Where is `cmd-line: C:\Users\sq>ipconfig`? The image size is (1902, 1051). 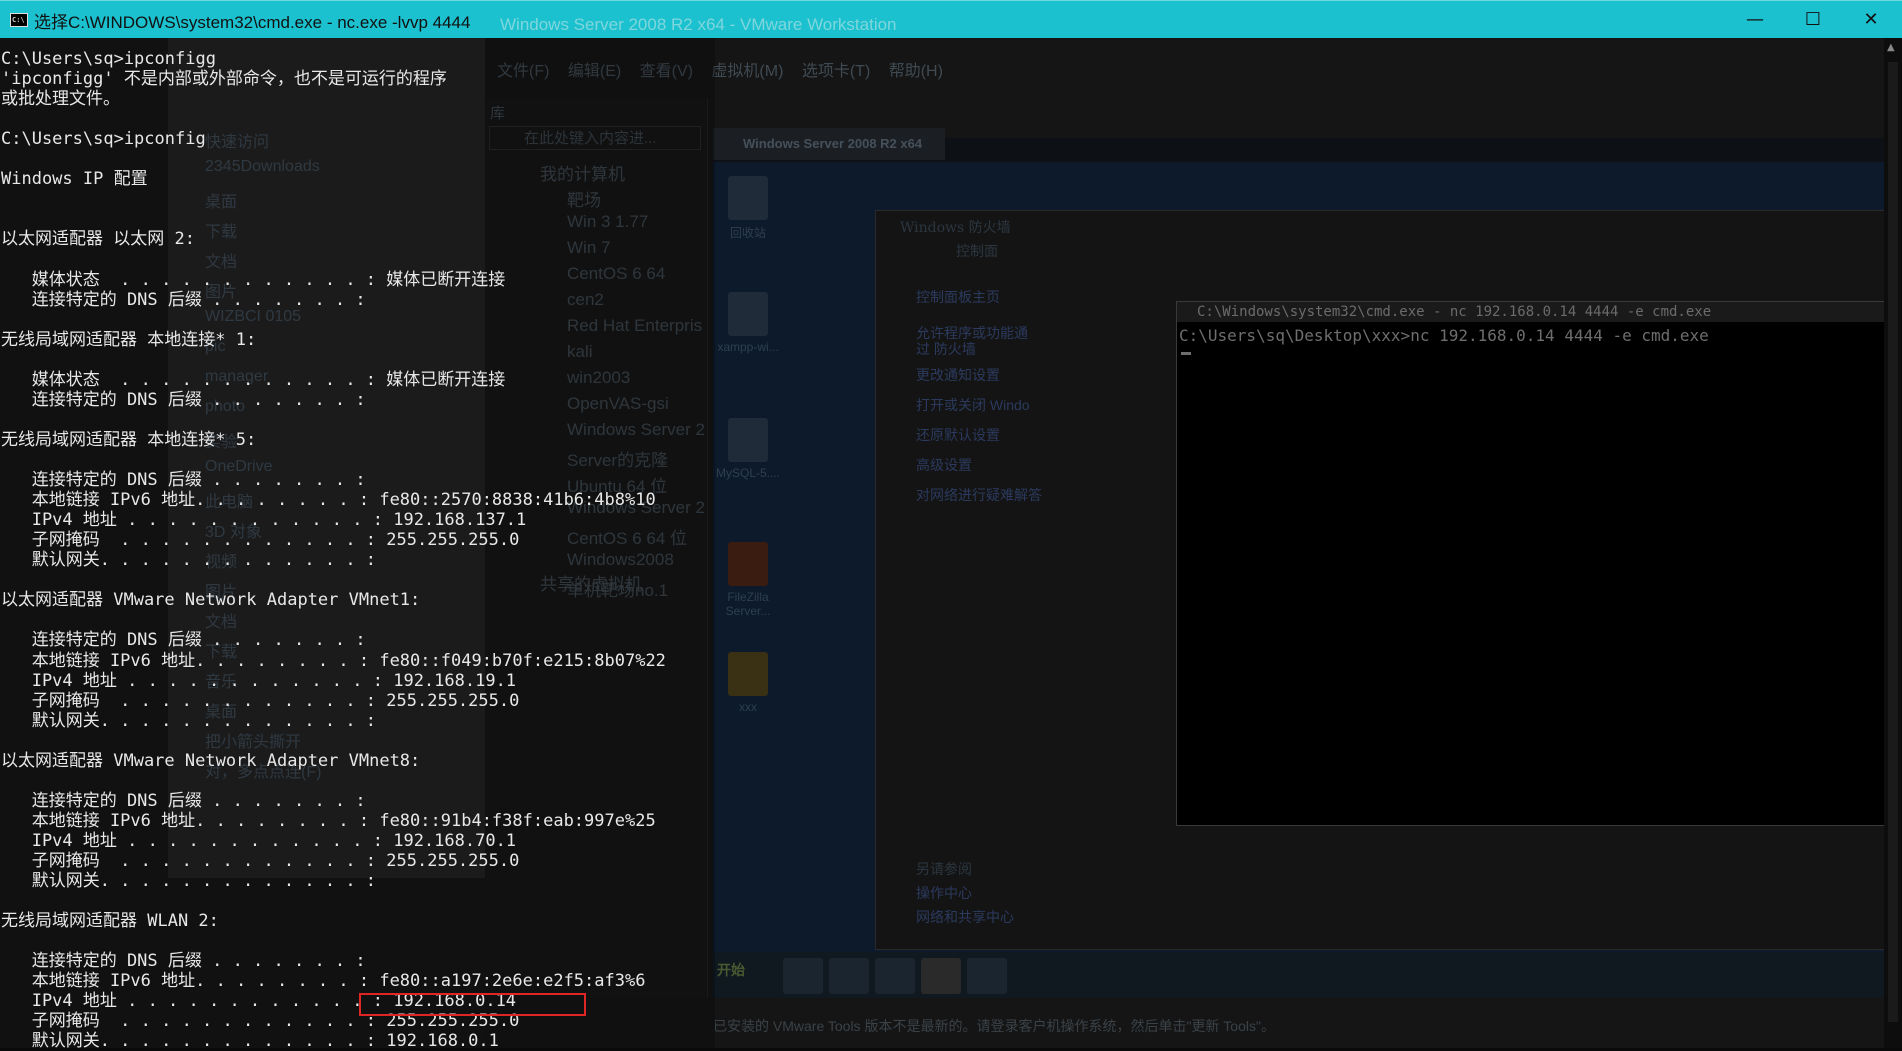 cmd-line: C:\Users\sq>ipconfig is located at coordinates (103, 139).